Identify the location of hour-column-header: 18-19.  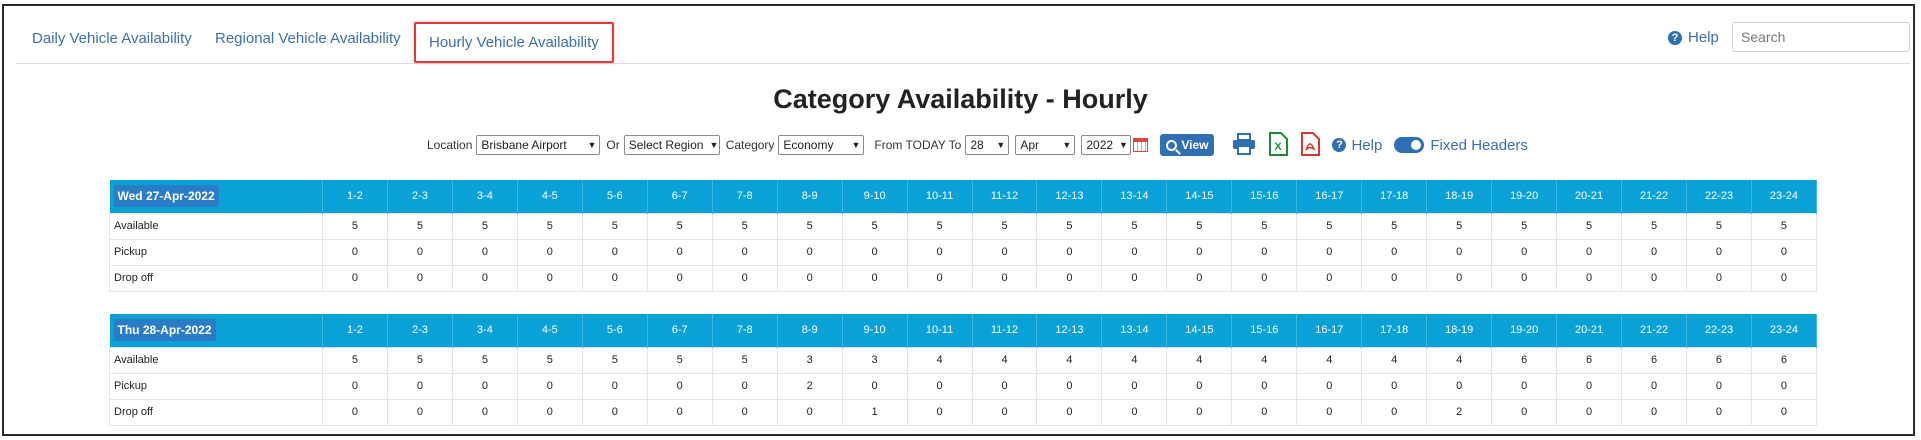
(1459, 330).